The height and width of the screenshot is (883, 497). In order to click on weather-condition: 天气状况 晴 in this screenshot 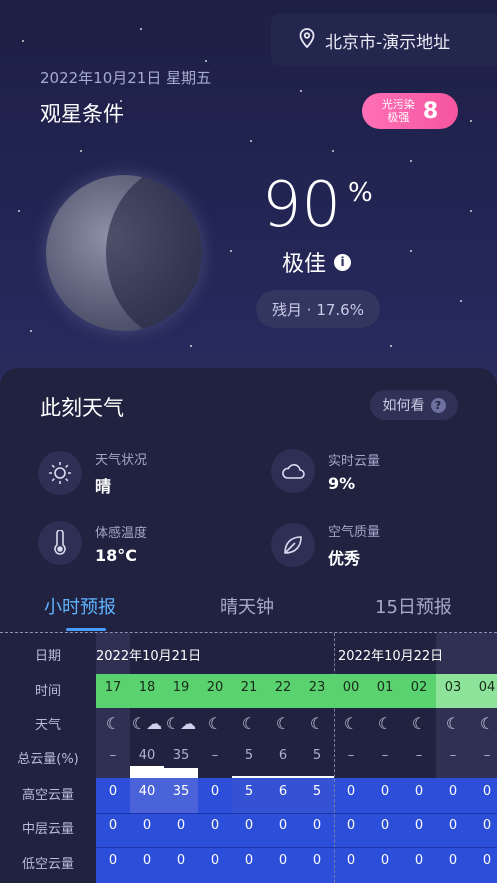, I will do `click(92, 473)`.